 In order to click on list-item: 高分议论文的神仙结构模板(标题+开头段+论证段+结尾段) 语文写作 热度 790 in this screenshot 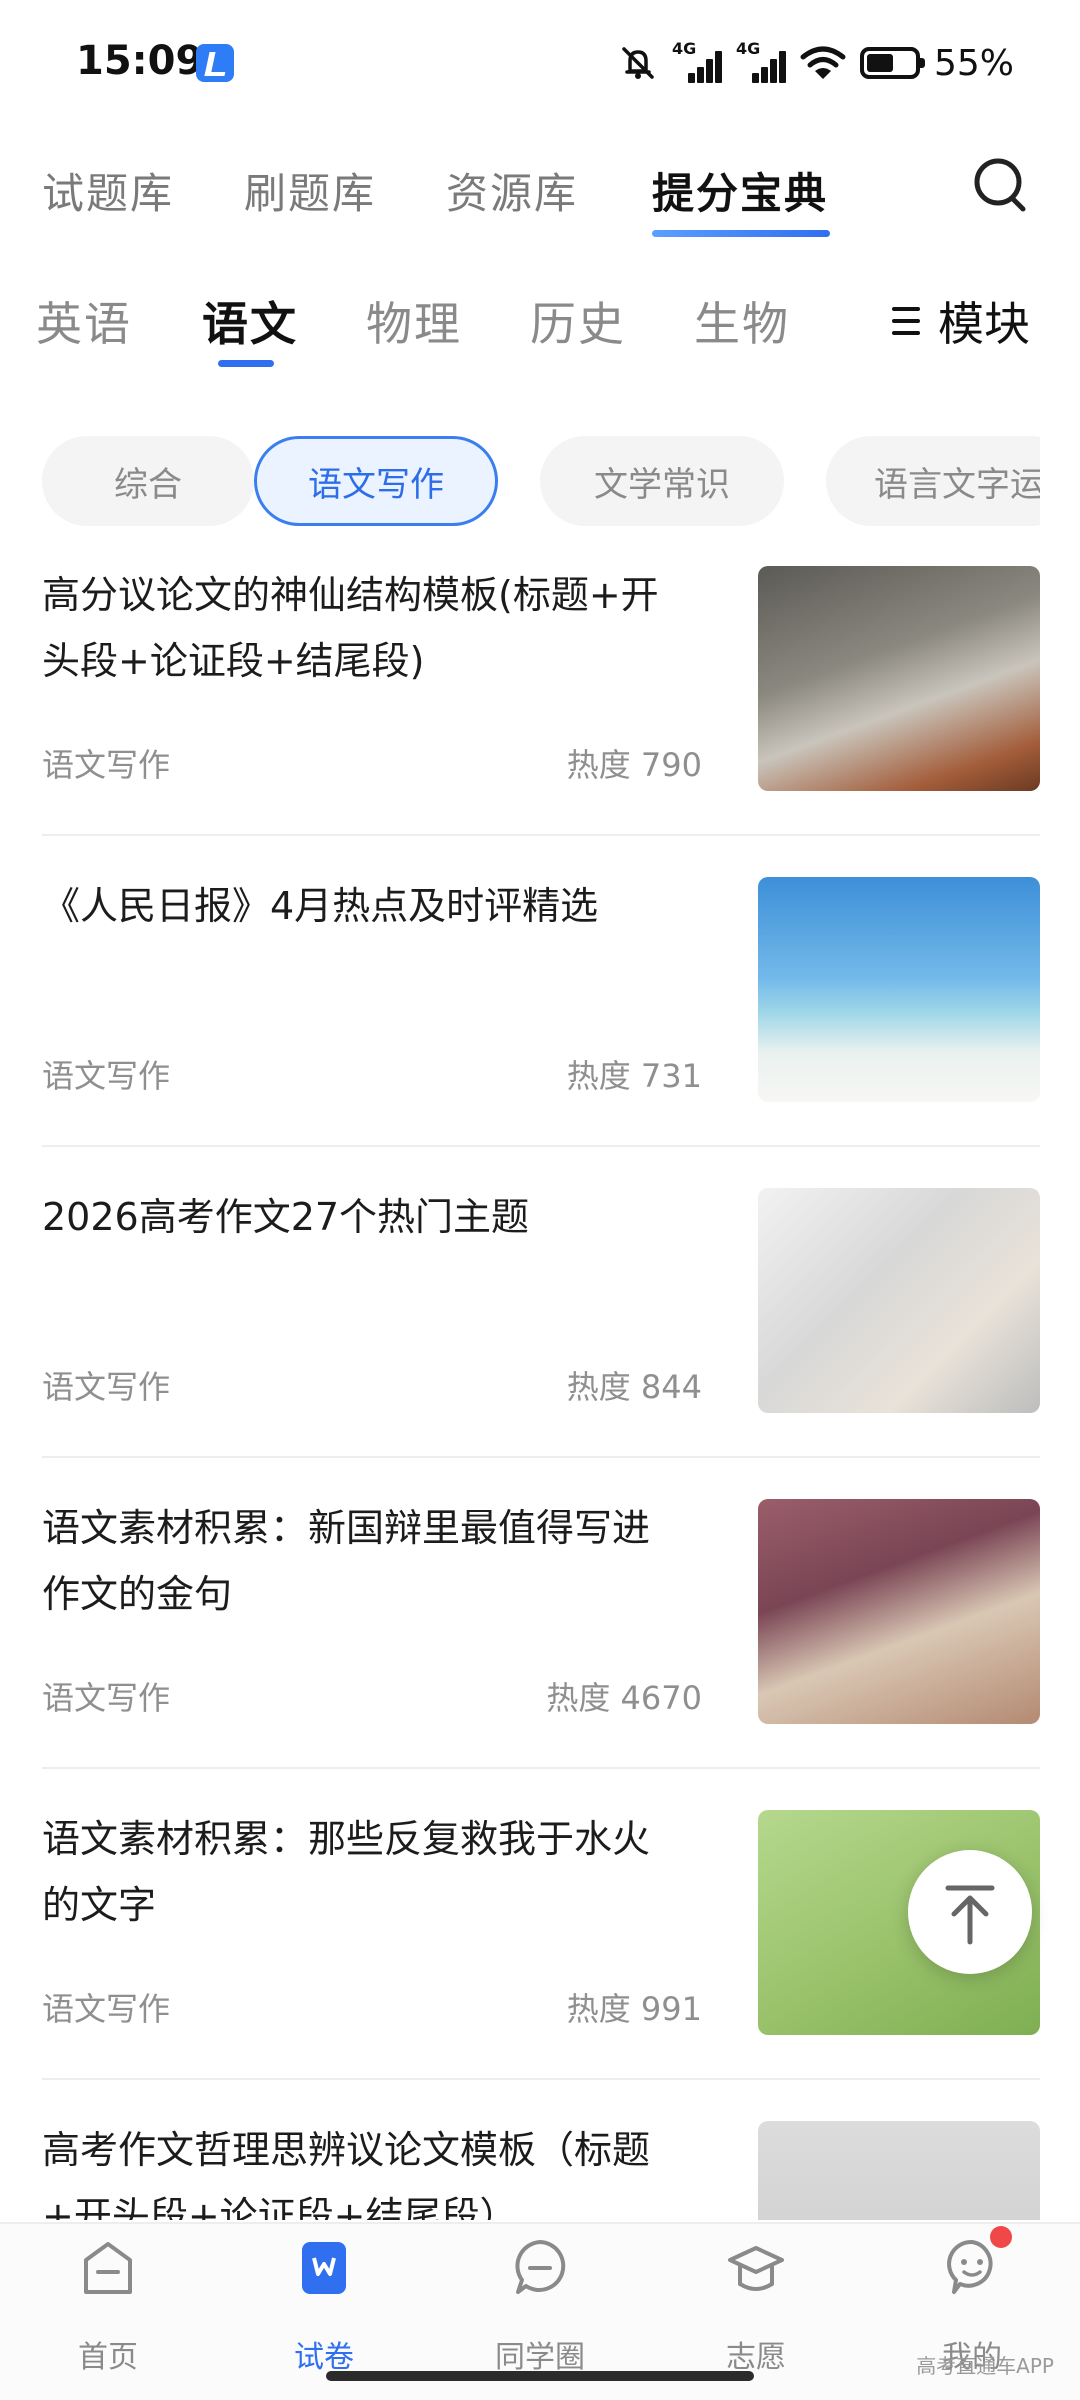, I will do `click(541, 695)`.